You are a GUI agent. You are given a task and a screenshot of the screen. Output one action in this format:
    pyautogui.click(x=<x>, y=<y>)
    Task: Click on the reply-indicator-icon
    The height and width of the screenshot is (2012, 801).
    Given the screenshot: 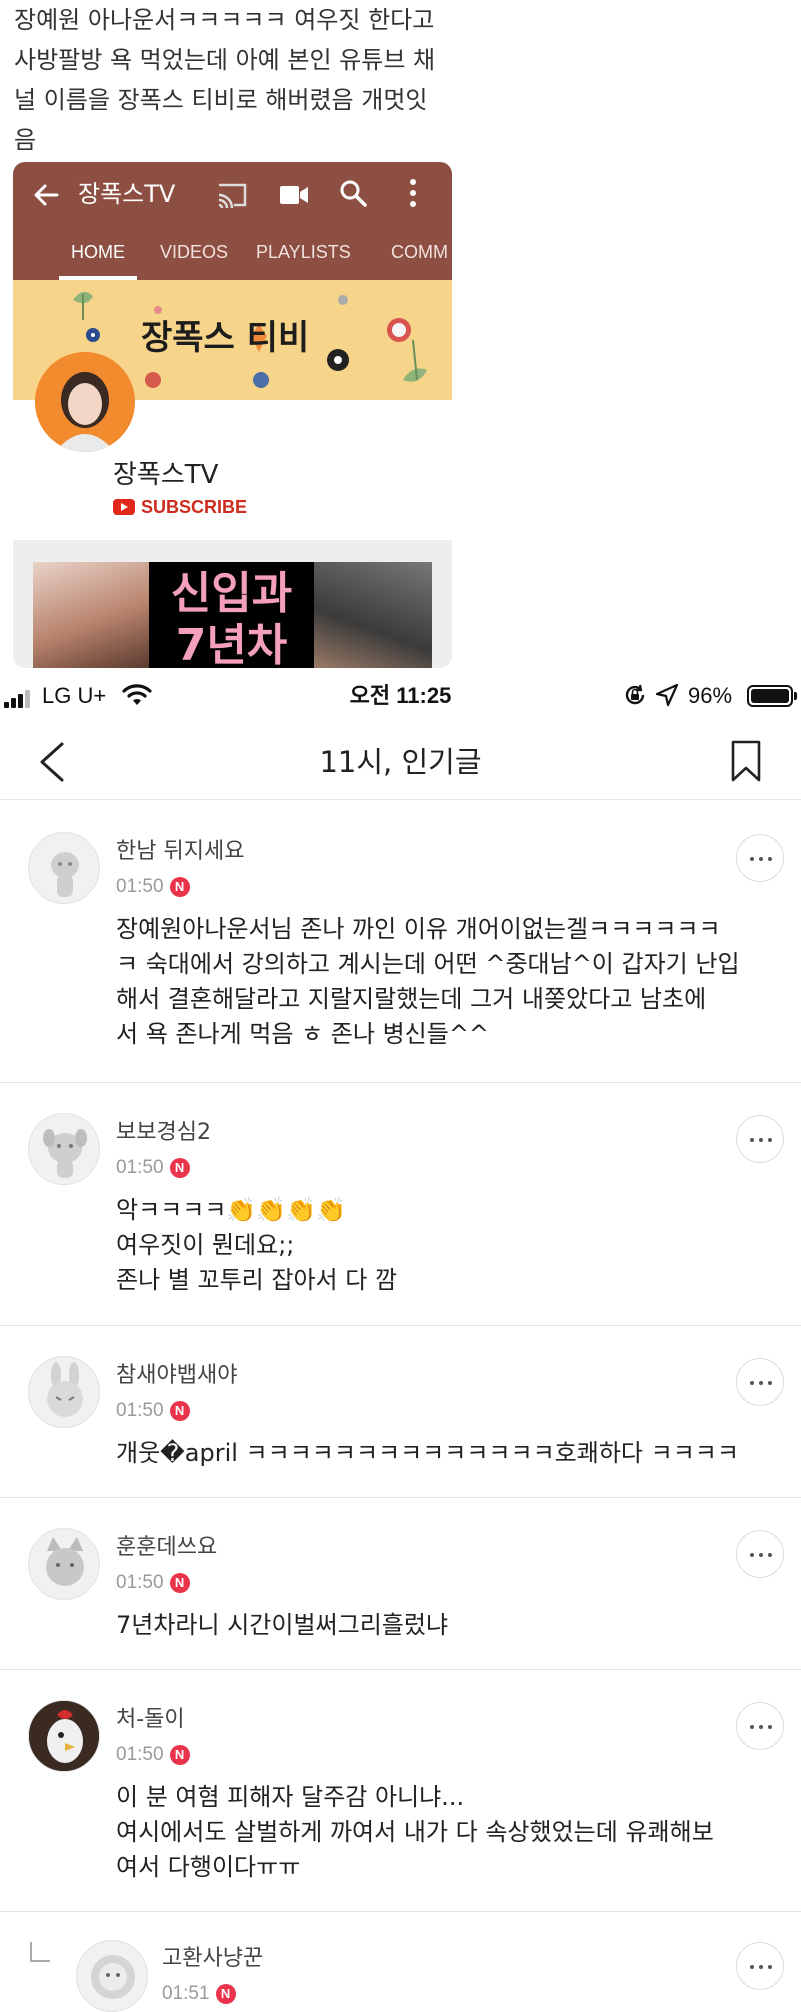 What is the action you would take?
    pyautogui.click(x=40, y=1952)
    